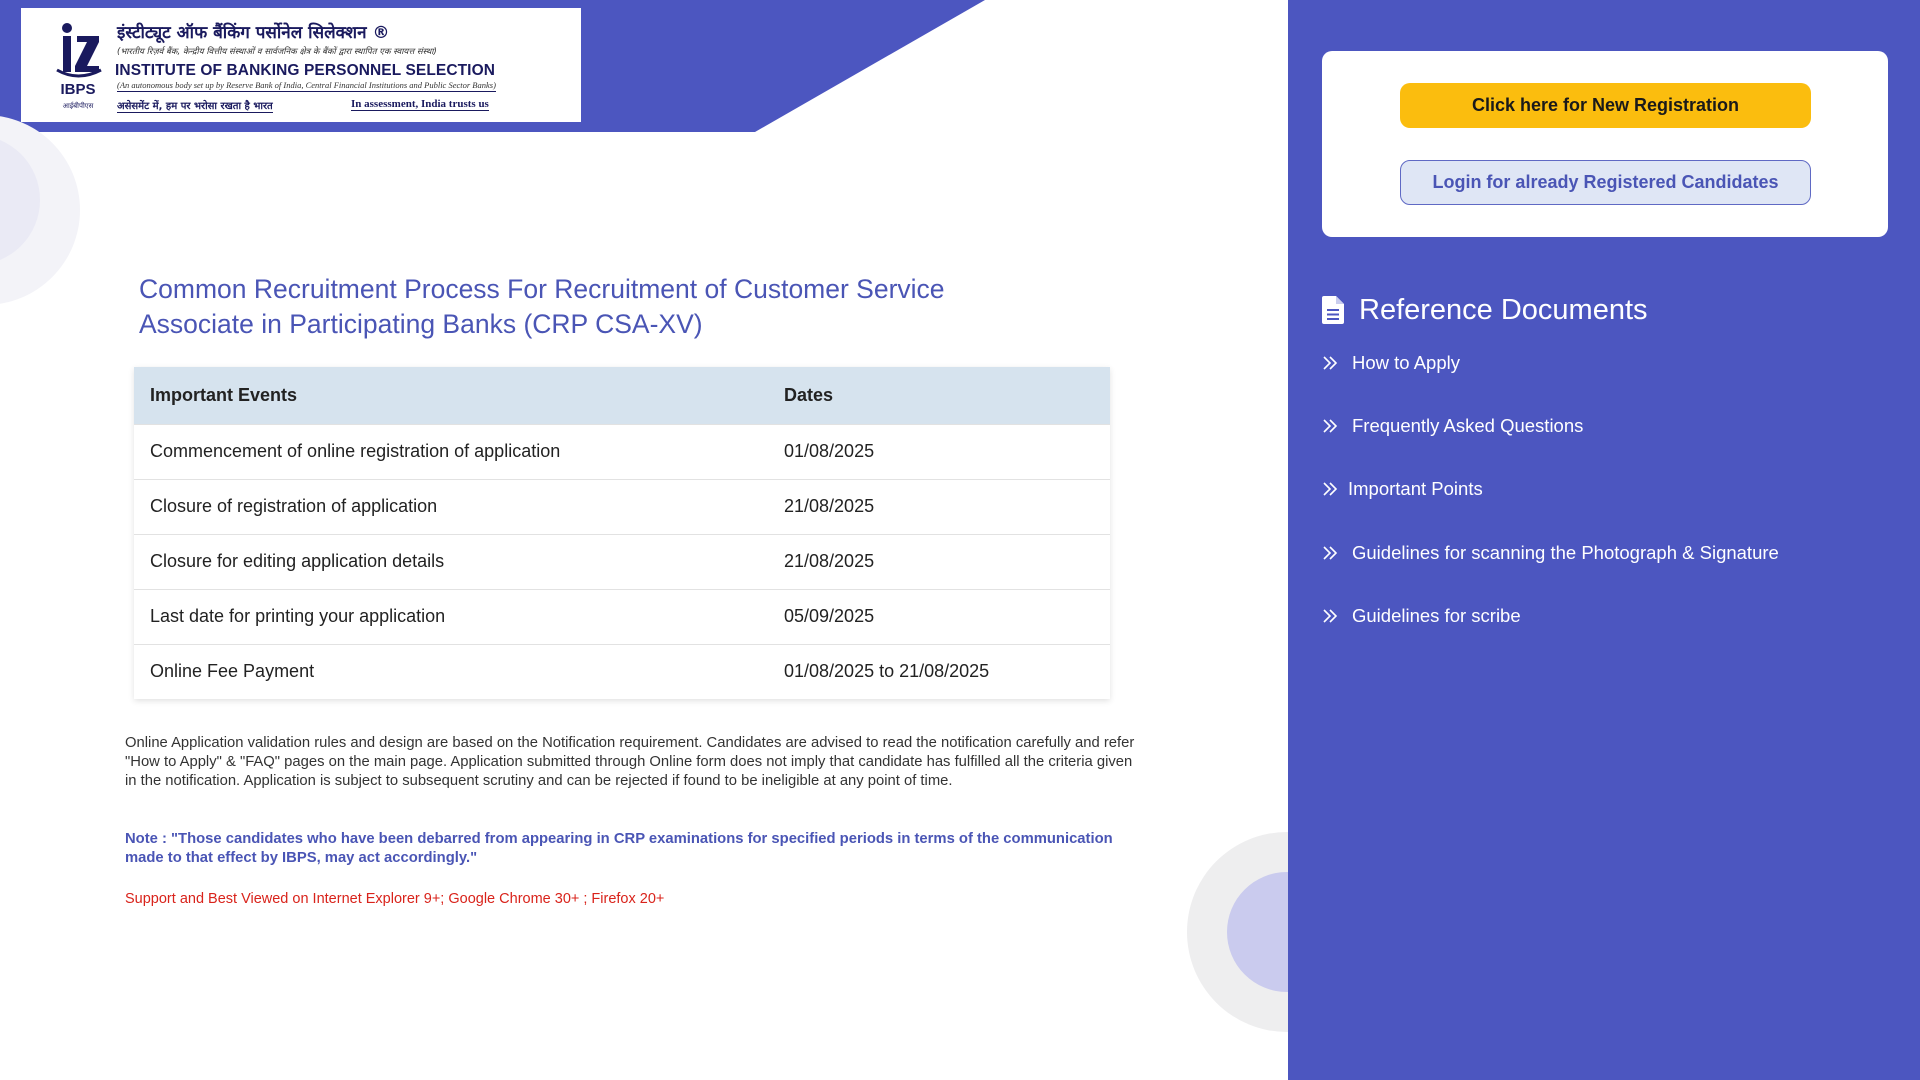  Describe the element at coordinates (1605, 182) in the screenshot. I see `login-button: Login for already Registered Candidates` at that location.